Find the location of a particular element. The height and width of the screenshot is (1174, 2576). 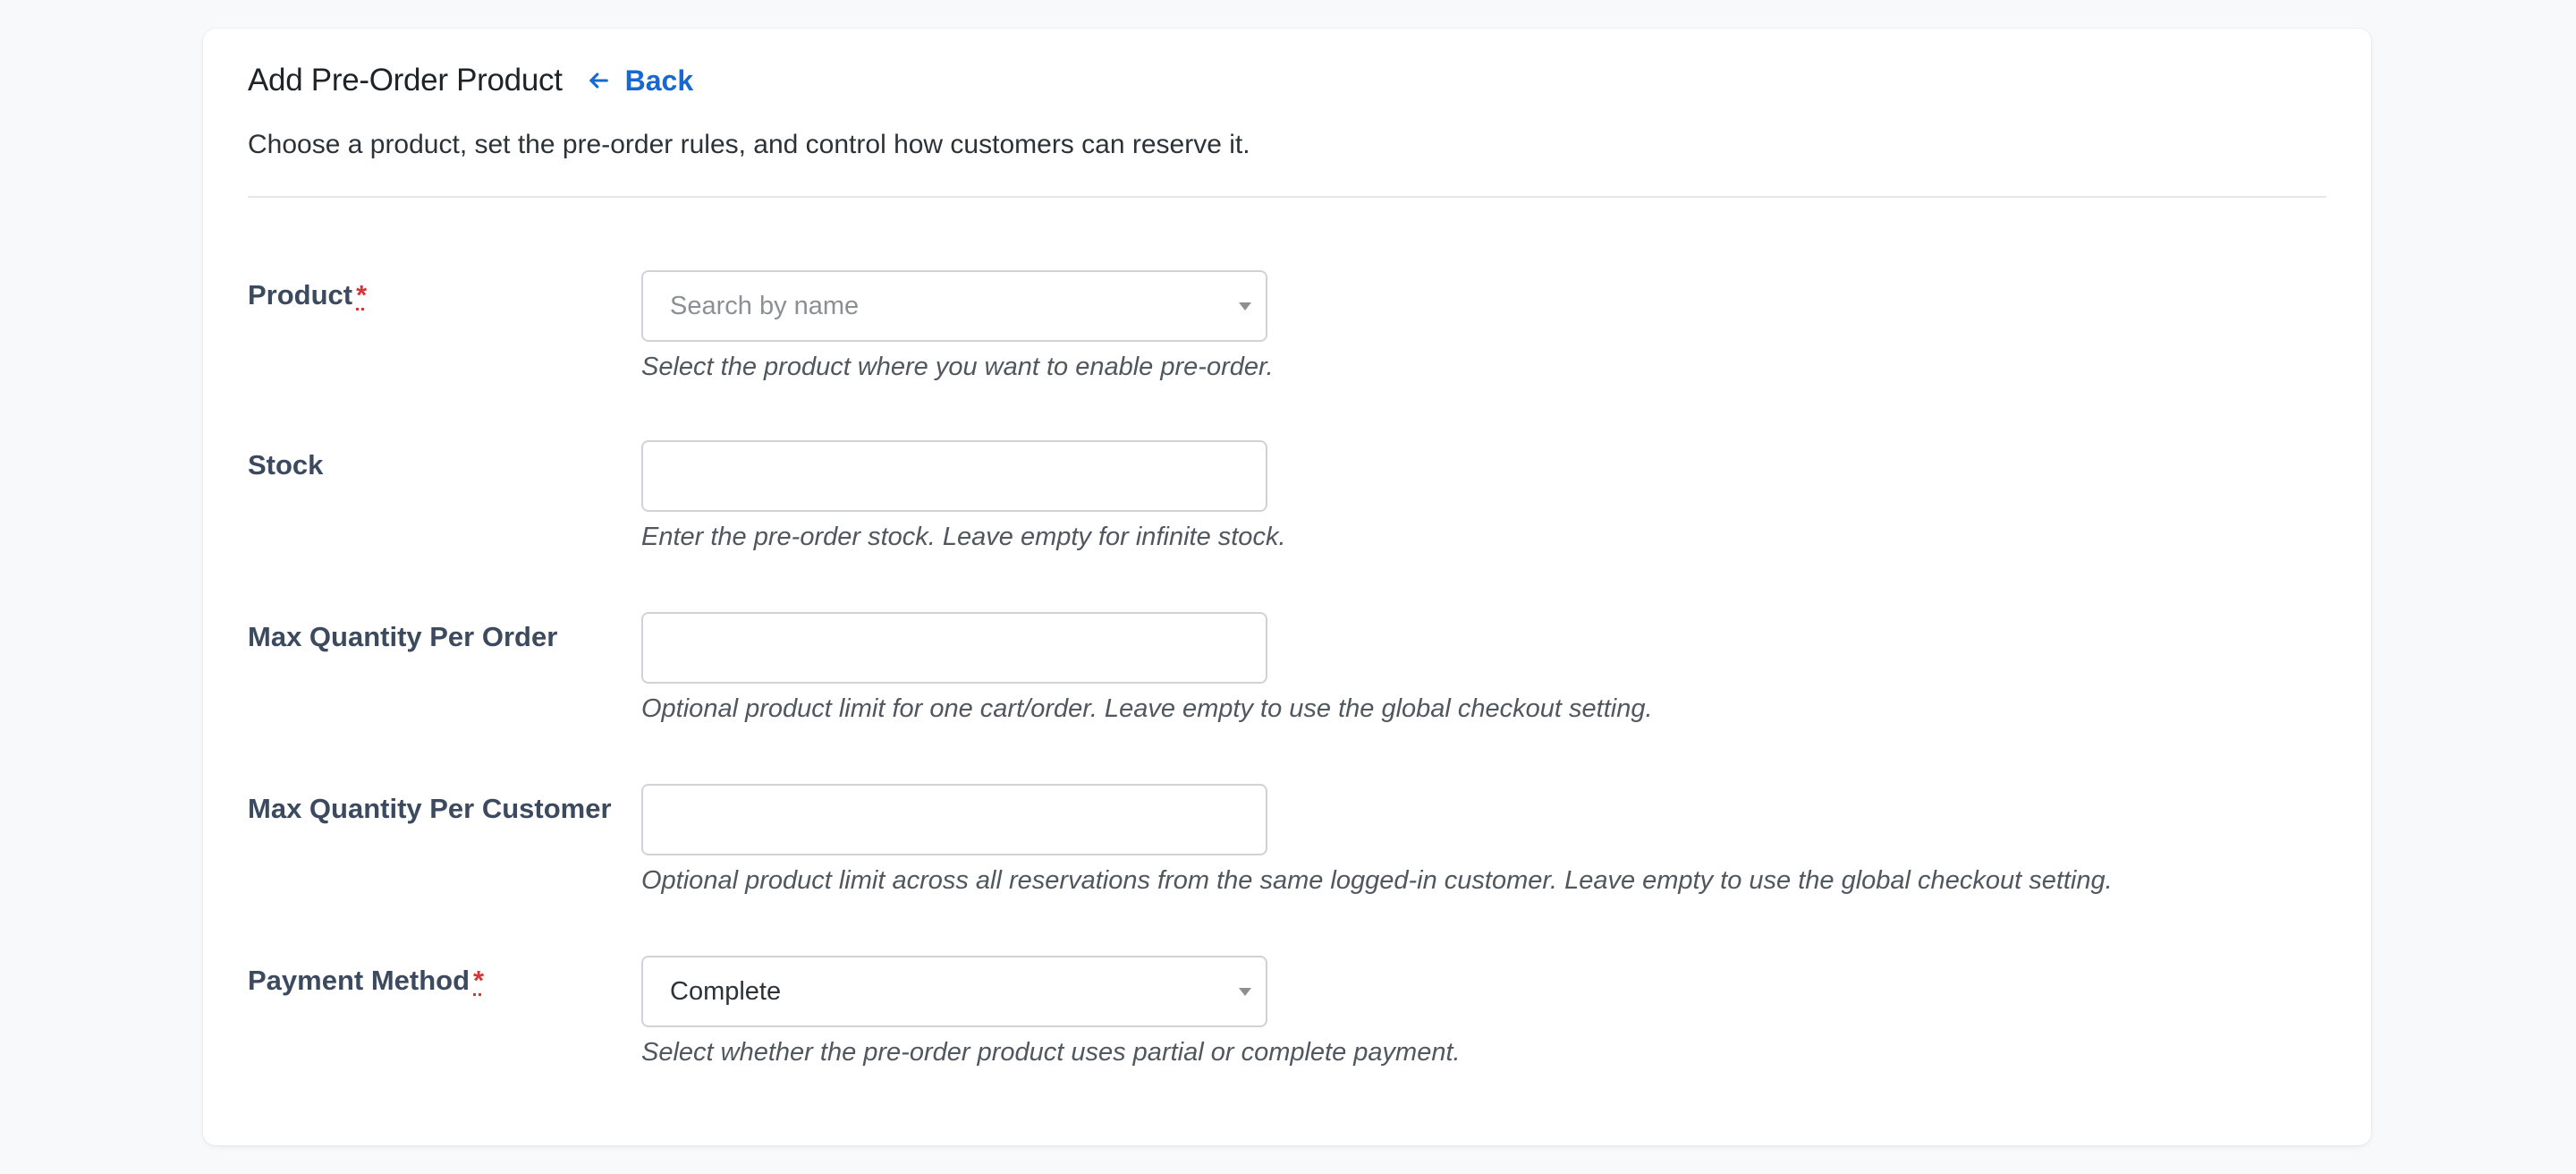

product-select-placeholder: Search by name is located at coordinates (765, 305).